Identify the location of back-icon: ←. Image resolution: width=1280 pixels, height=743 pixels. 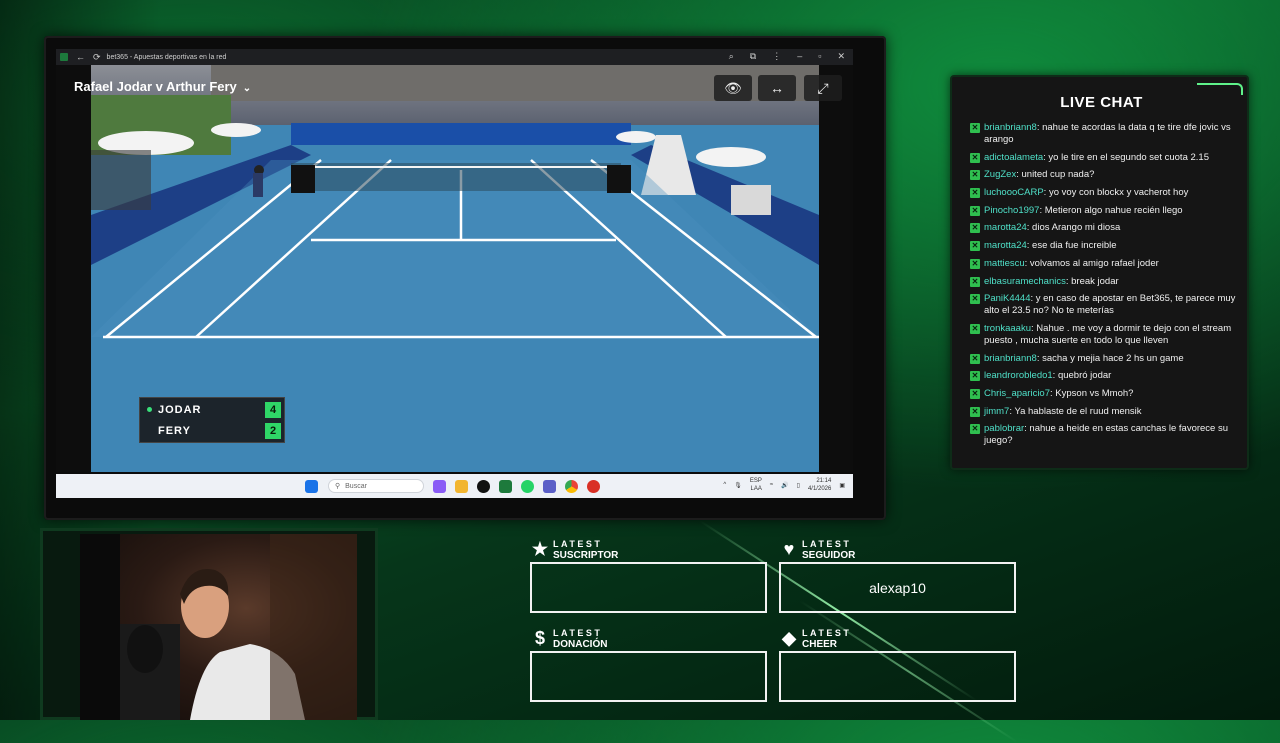
(80, 57).